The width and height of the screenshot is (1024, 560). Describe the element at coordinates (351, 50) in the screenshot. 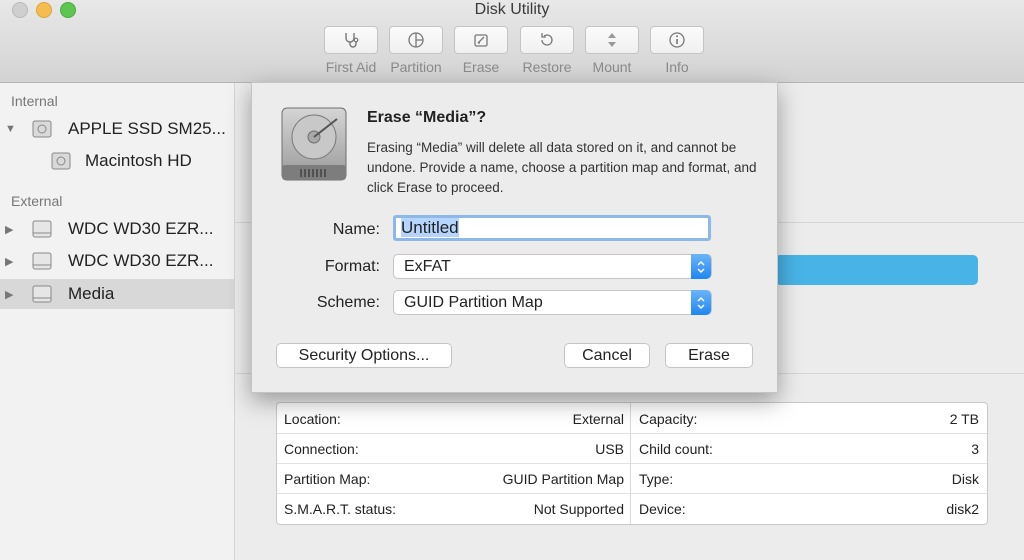

I see `first-aid-button: First Aid` at that location.